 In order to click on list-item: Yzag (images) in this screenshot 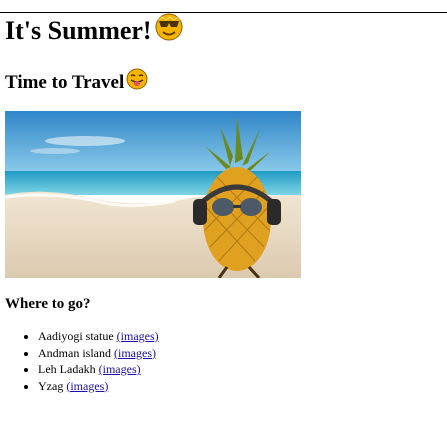, I will do `click(240, 386)`.